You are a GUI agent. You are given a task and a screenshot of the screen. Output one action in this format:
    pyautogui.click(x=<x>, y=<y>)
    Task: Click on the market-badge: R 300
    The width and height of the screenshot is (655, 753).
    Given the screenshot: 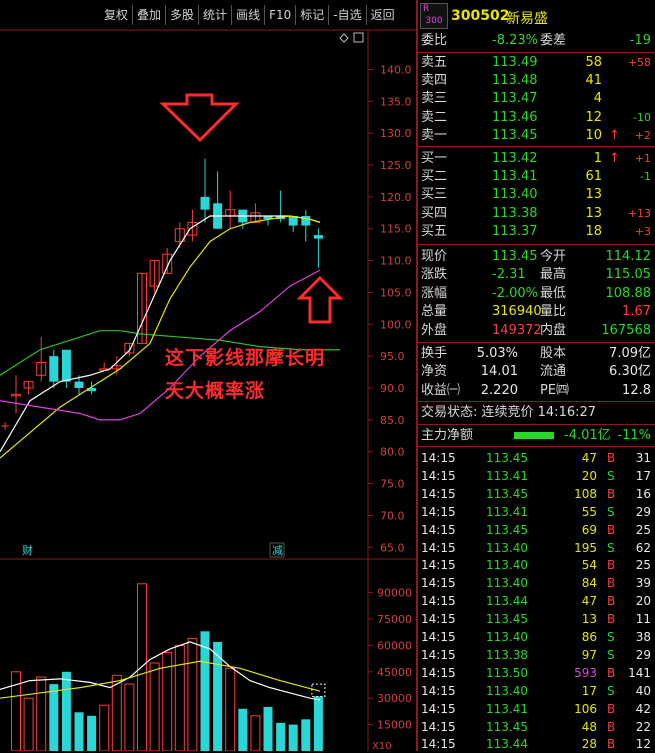 What is the action you would take?
    pyautogui.click(x=434, y=16)
    